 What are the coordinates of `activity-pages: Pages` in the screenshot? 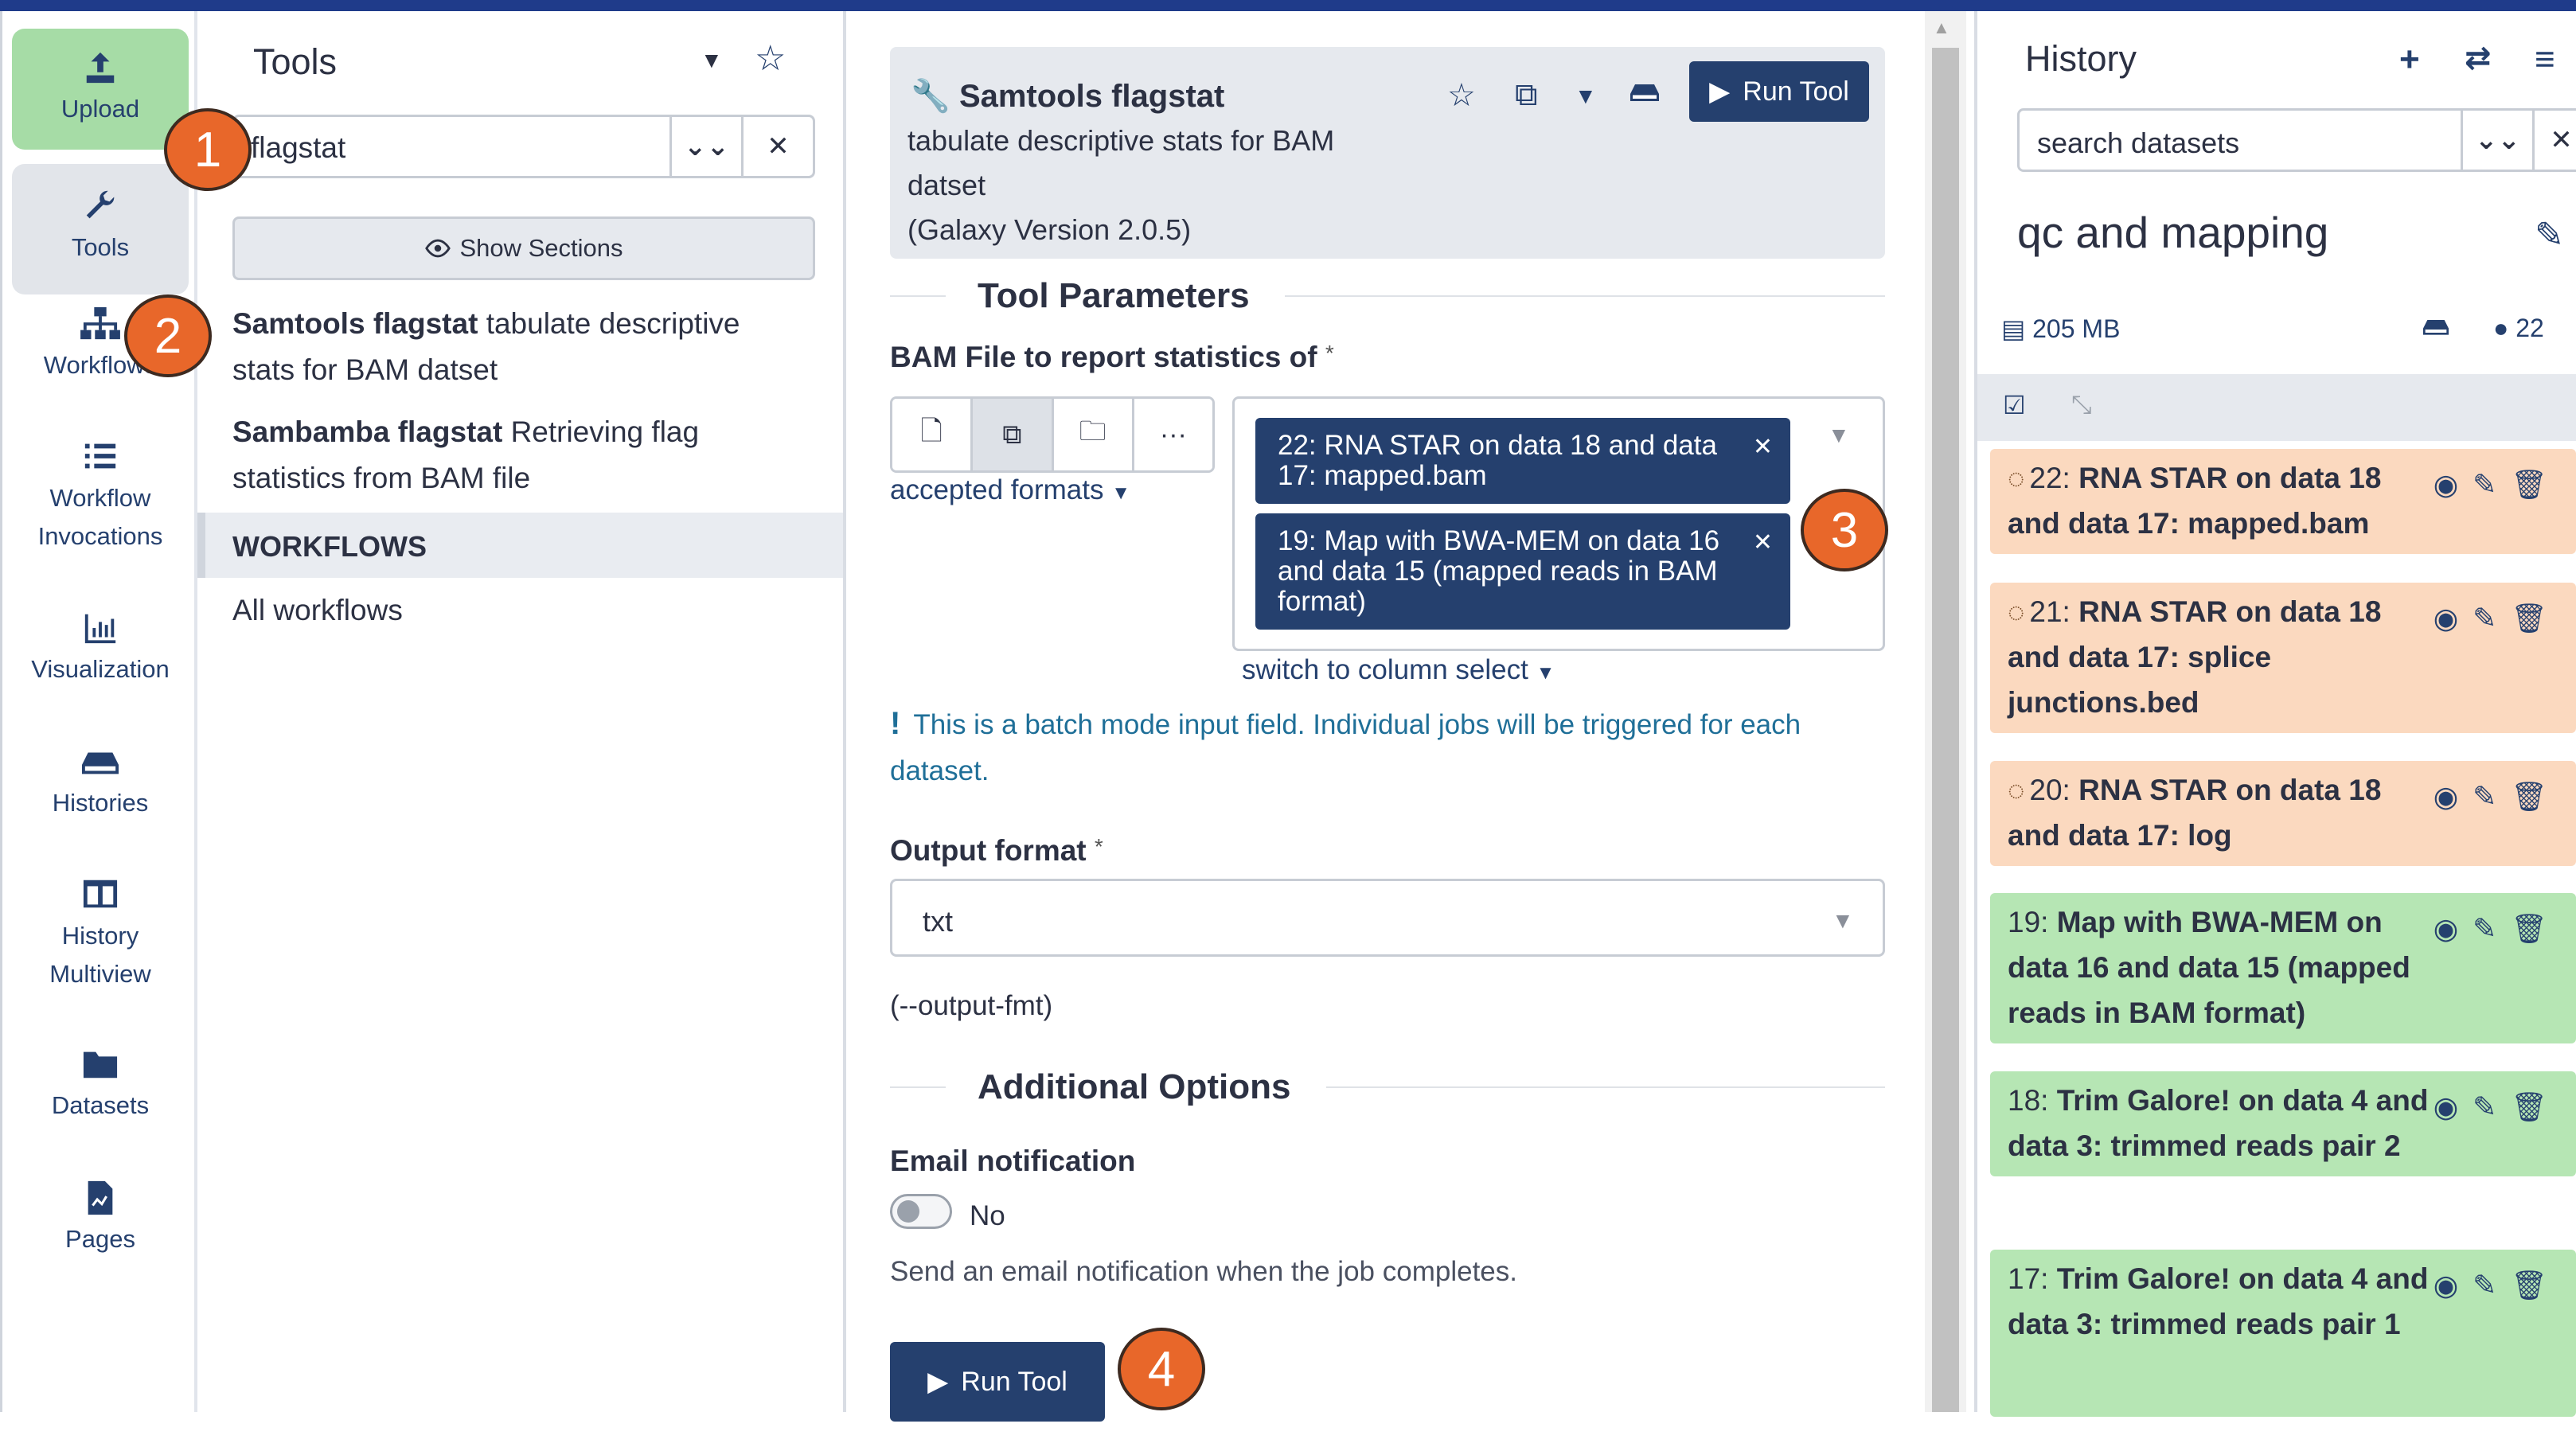 It's located at (100, 1219).